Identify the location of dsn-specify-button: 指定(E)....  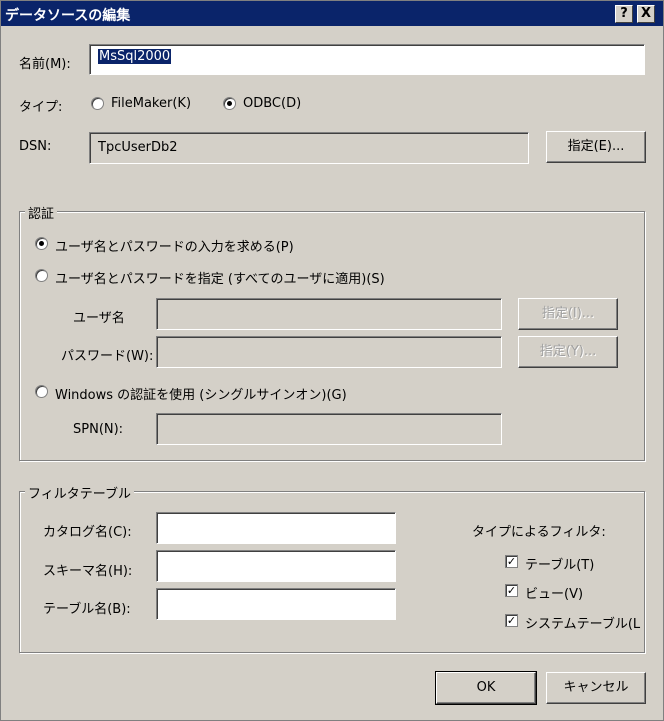
(596, 147).